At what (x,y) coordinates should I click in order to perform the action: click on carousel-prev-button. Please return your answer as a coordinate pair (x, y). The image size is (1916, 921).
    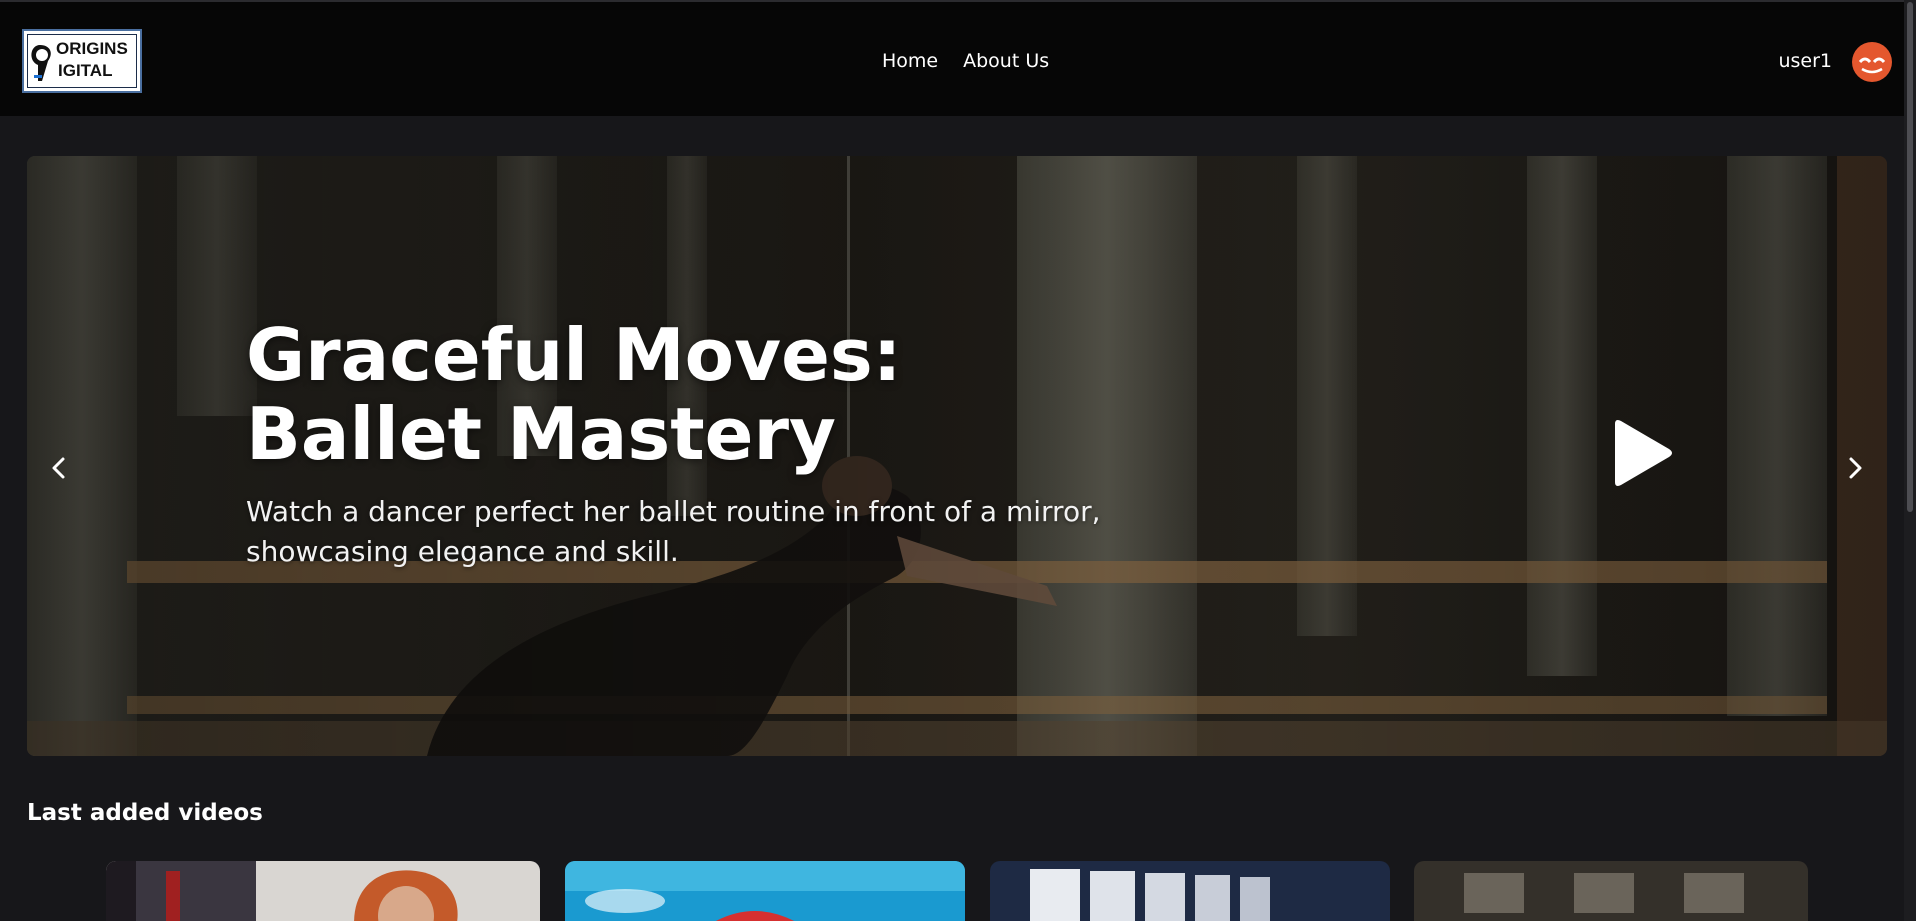
    Looking at the image, I should click on (59, 468).